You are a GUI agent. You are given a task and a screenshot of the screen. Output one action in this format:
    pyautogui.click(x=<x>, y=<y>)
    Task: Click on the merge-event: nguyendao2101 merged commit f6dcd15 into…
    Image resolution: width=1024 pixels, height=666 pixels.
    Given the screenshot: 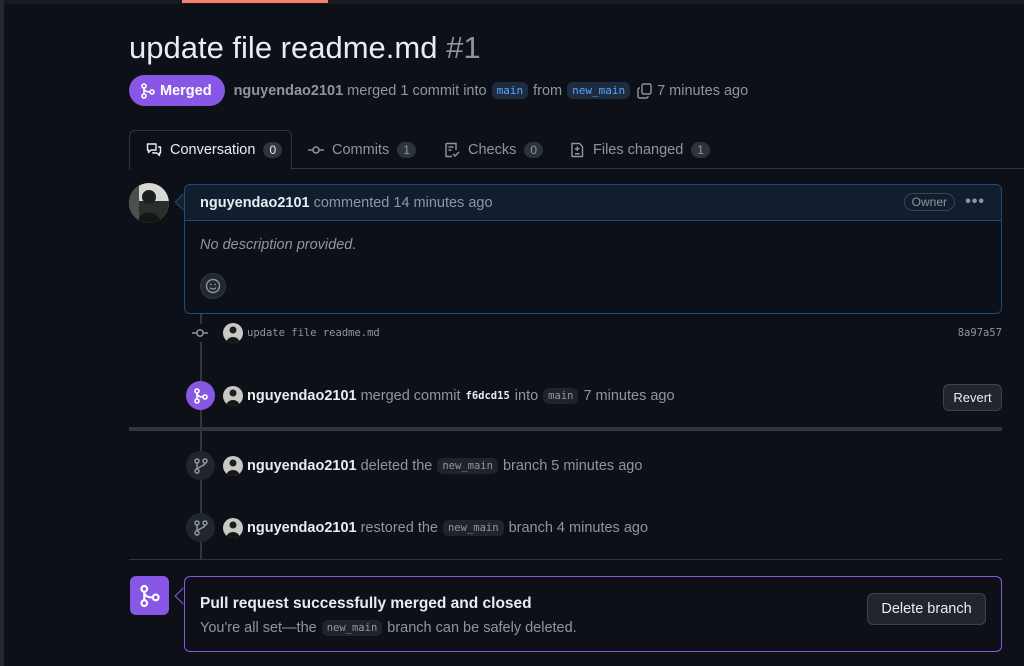 What is the action you would take?
    pyautogui.click(x=449, y=396)
    